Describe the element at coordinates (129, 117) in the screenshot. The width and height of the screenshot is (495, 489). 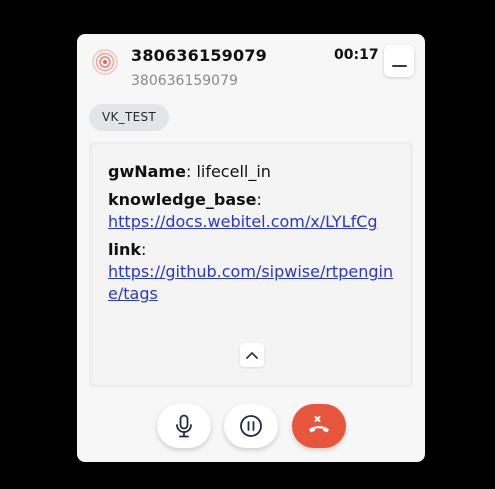
I see `tag-chip: VK_TEST` at that location.